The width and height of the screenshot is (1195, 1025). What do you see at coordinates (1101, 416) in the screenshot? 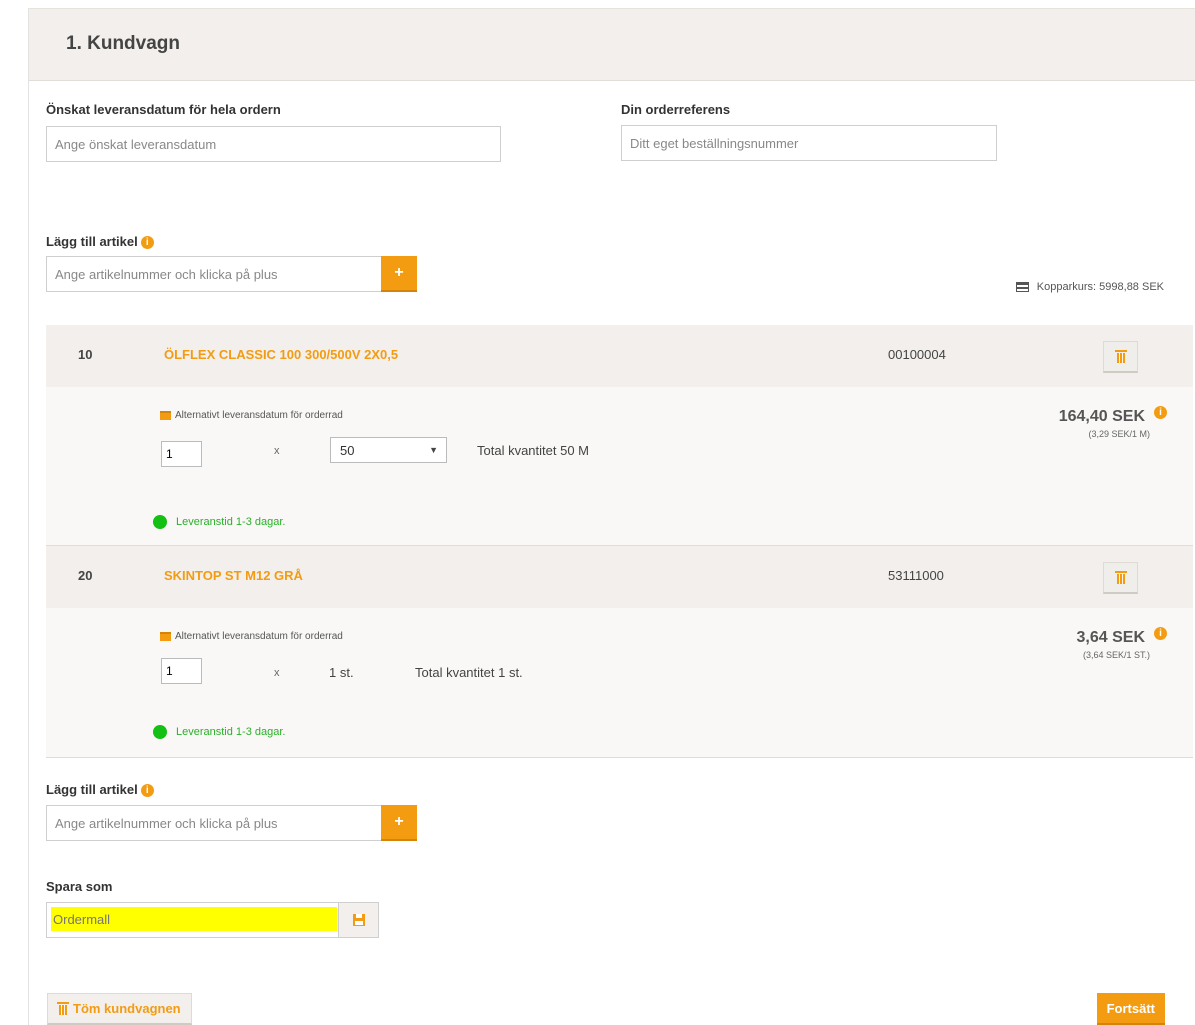
I see `row-price-value: 164,40 SEK` at bounding box center [1101, 416].